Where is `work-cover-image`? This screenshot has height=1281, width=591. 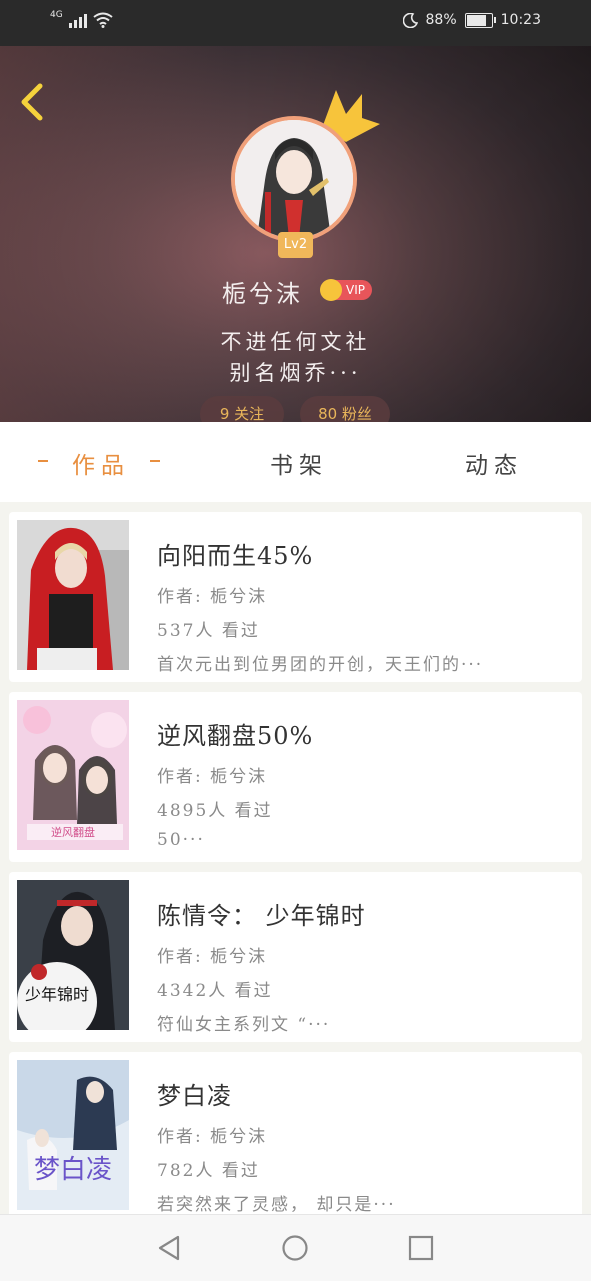
work-cover-image is located at coordinates (73, 595).